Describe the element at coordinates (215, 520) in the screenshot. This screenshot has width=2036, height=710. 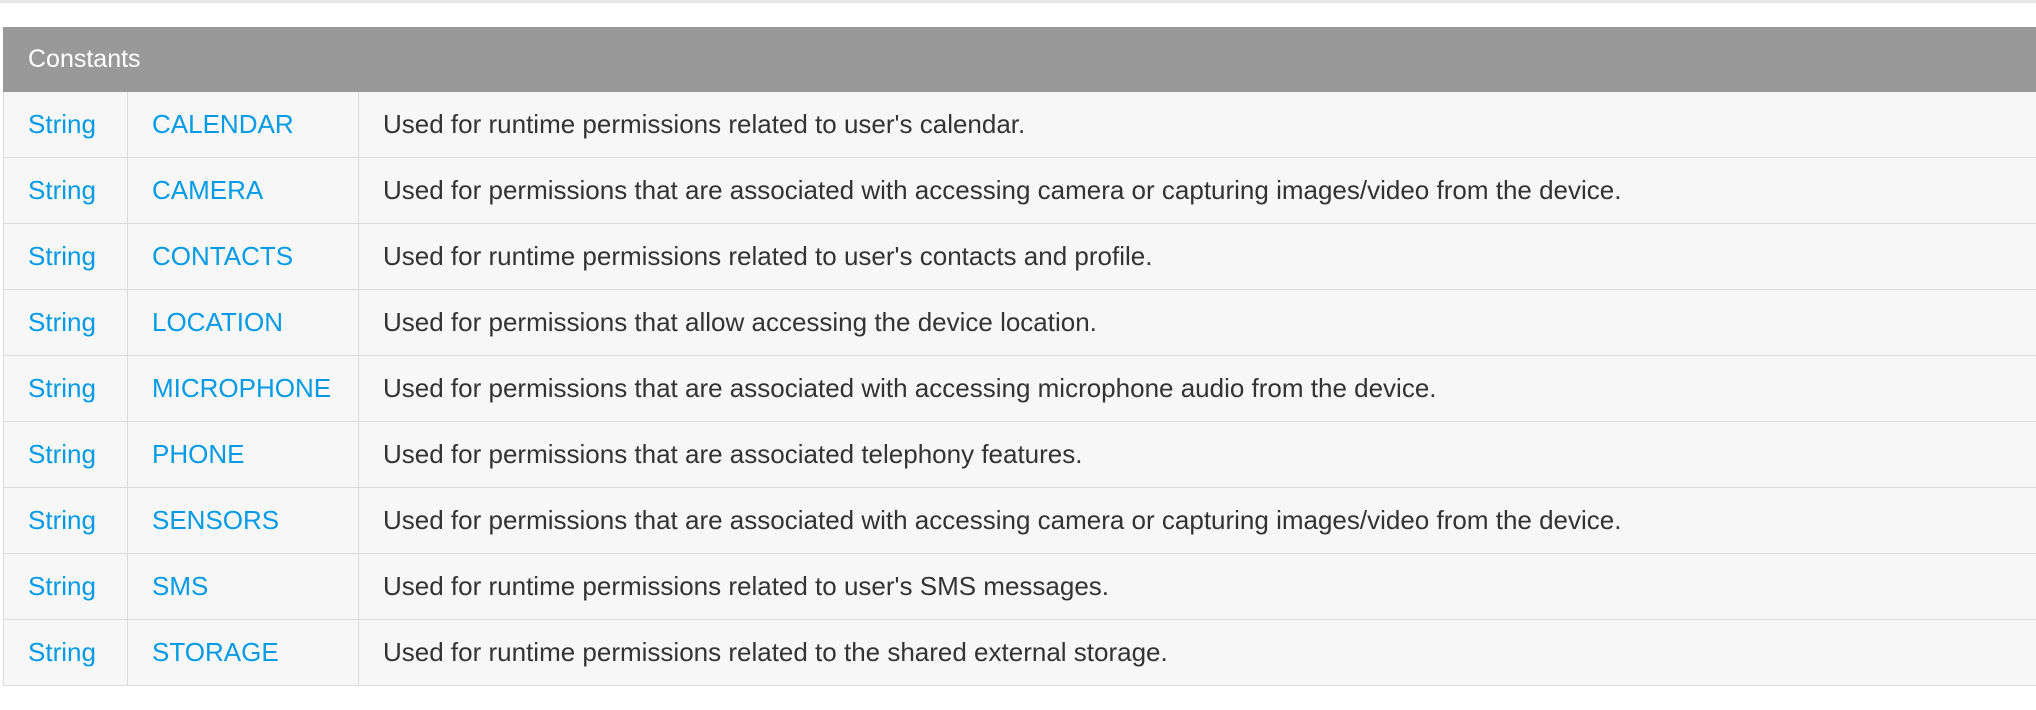
I see `constant-link-sensors: SENSORS` at that location.